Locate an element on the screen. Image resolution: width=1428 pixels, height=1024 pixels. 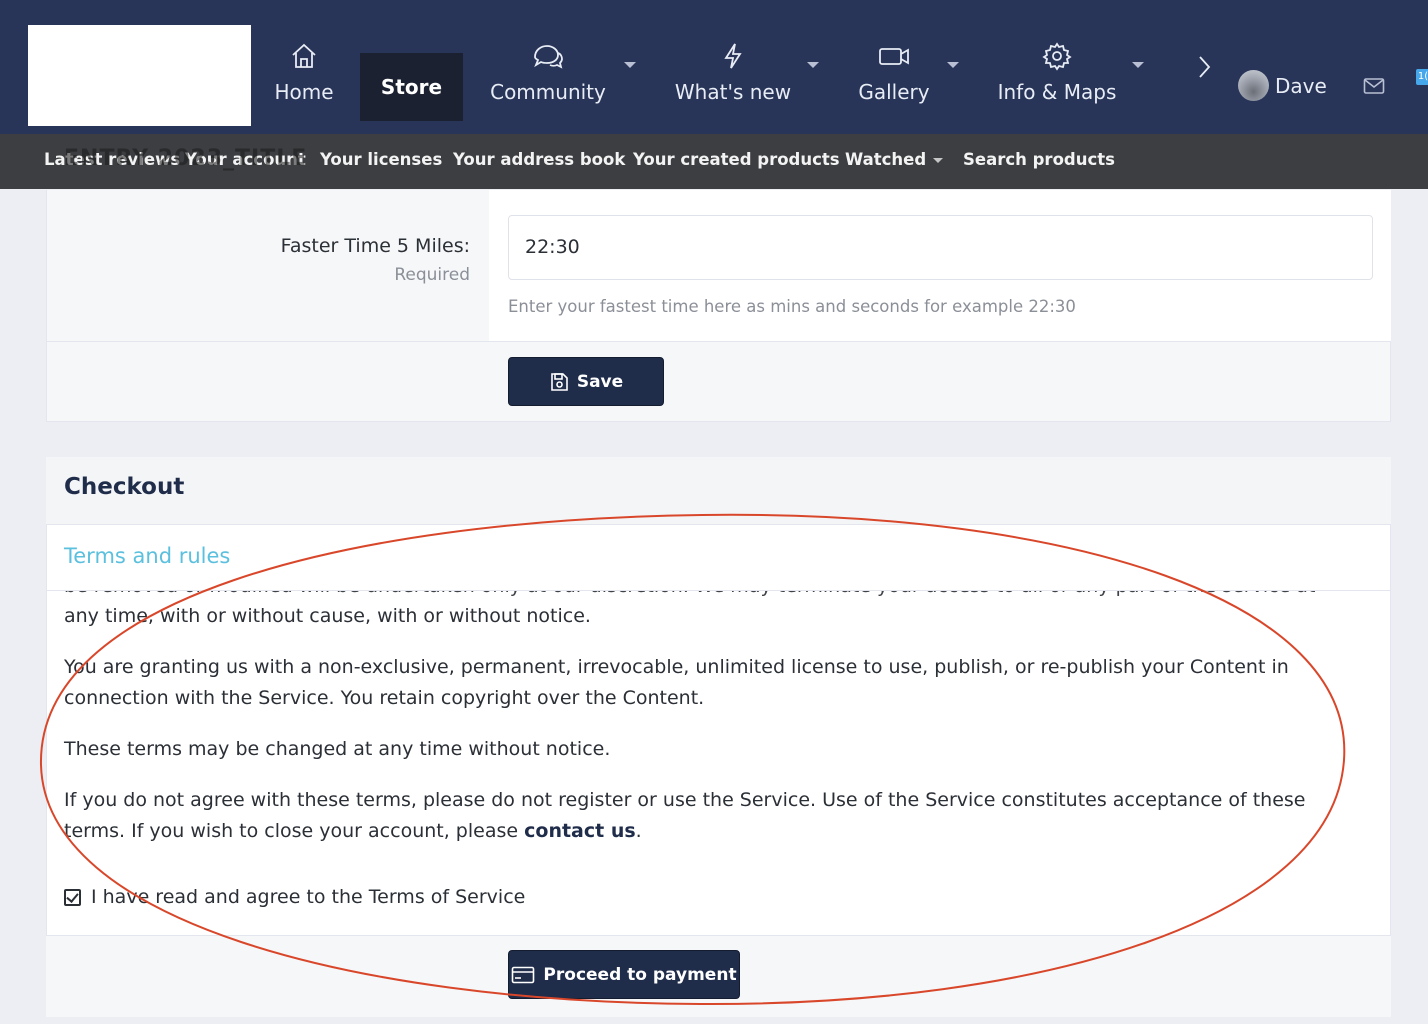
field-label: Faster Time 5 Miles: is located at coordinates (375, 246).